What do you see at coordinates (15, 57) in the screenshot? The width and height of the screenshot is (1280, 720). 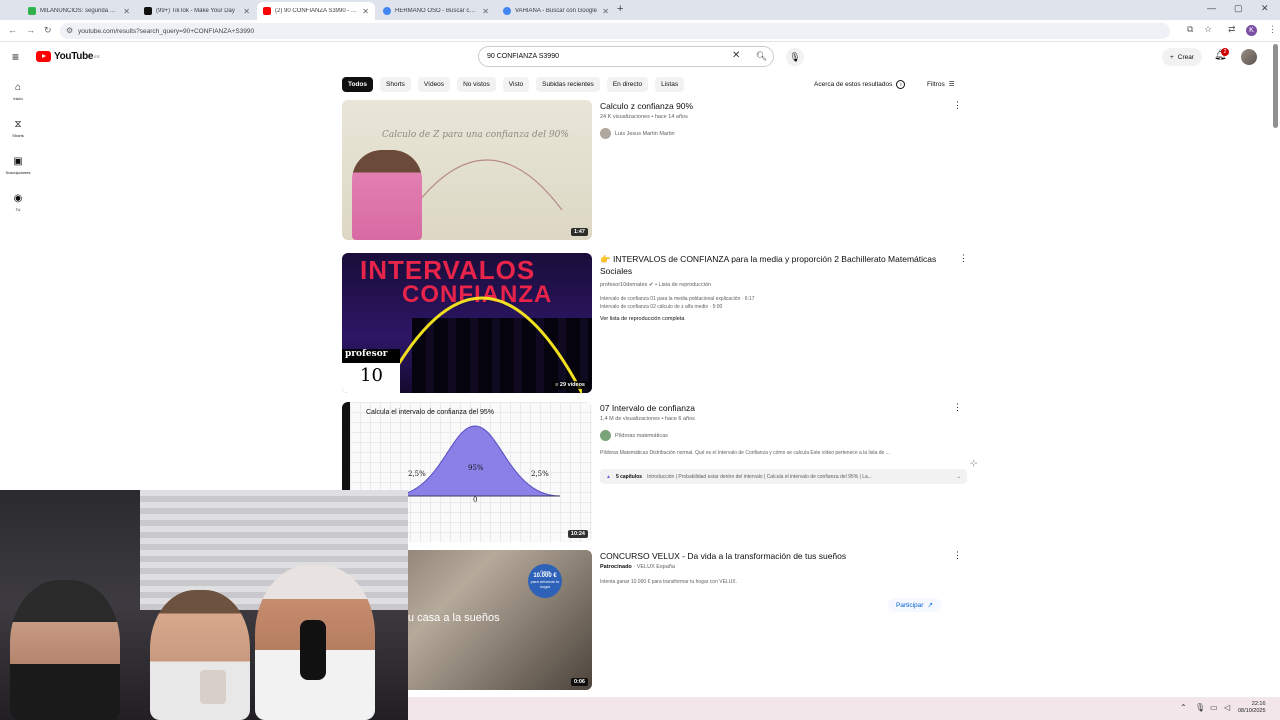 I see `menu-icon: ≡` at bounding box center [15, 57].